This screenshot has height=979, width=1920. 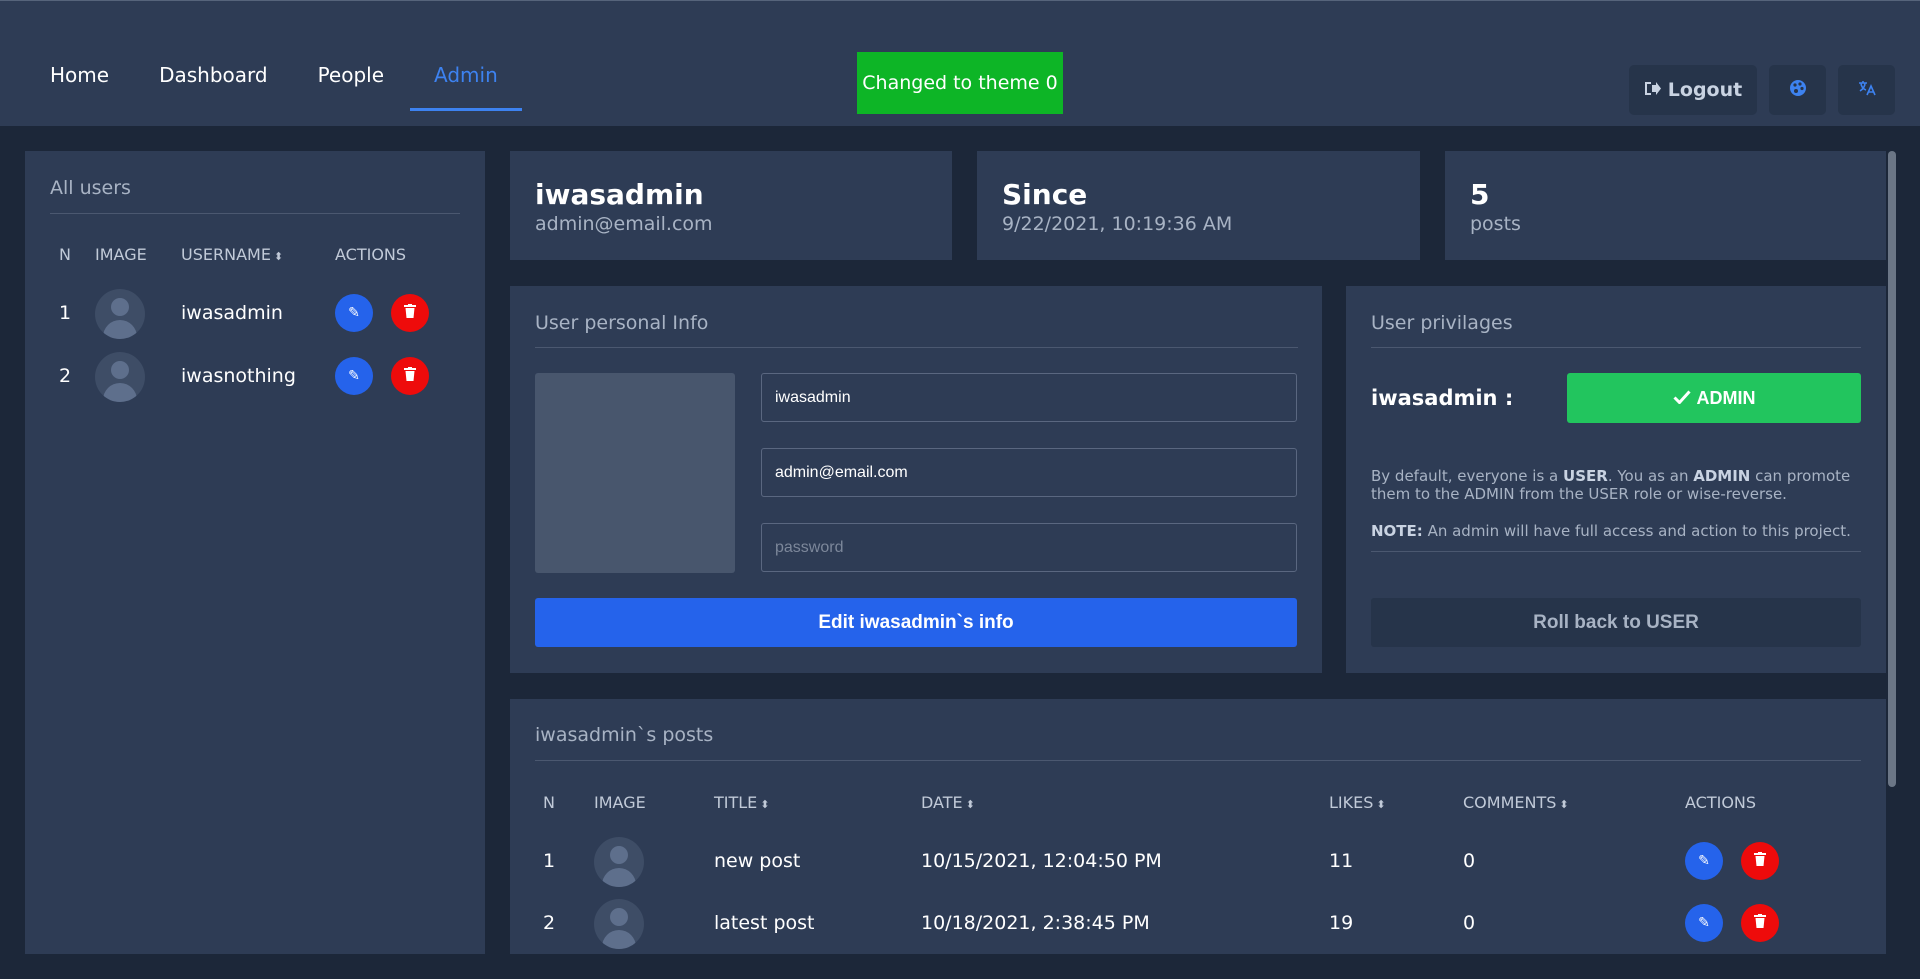 I want to click on nav-item-dashboard: Dashboard, so click(x=213, y=77).